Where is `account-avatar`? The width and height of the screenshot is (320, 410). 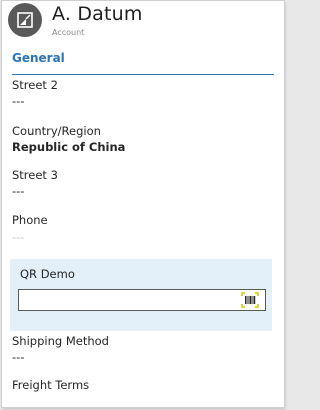
account-avatar is located at coordinates (25, 20).